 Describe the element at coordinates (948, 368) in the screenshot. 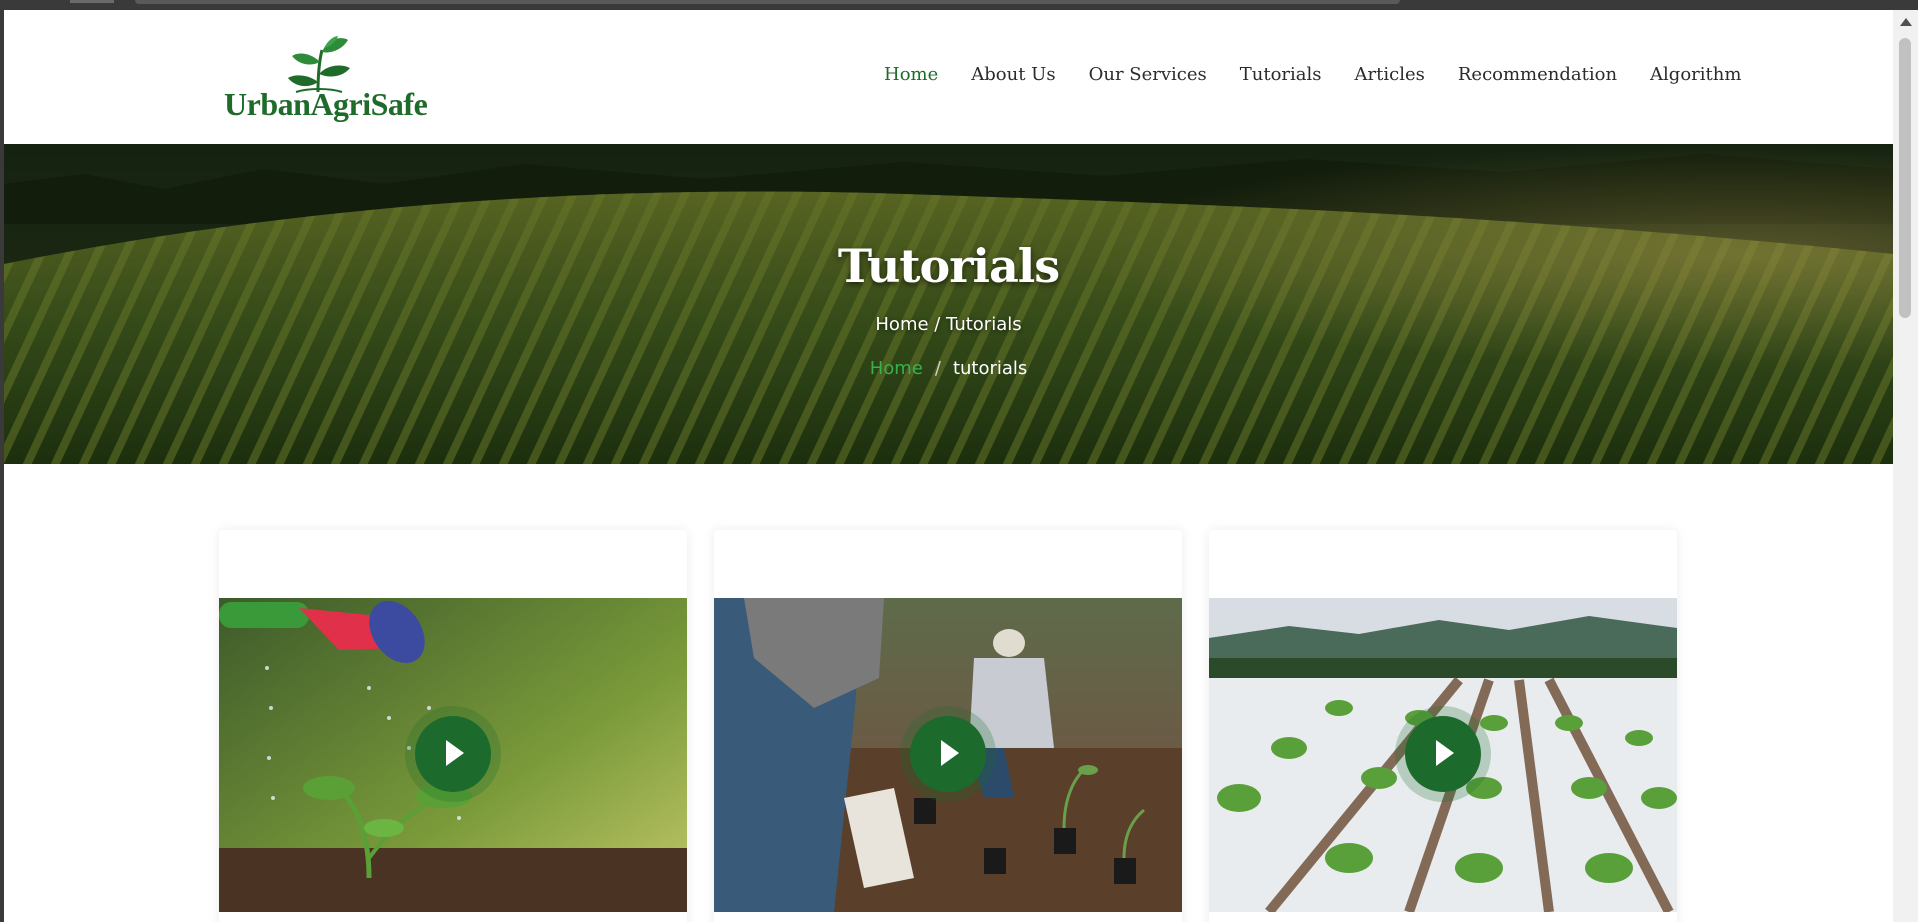

I see `breadcrumb: Home / tutorials` at that location.